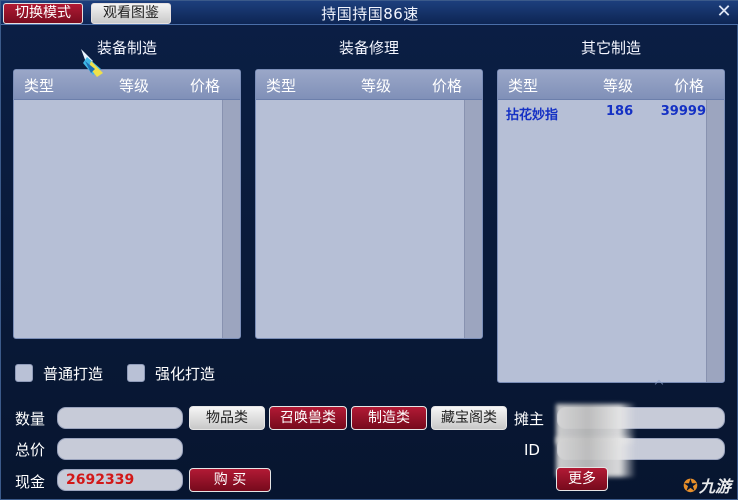 This screenshot has height=500, width=738. I want to click on other-craft-title: 其它制造, so click(610, 48).